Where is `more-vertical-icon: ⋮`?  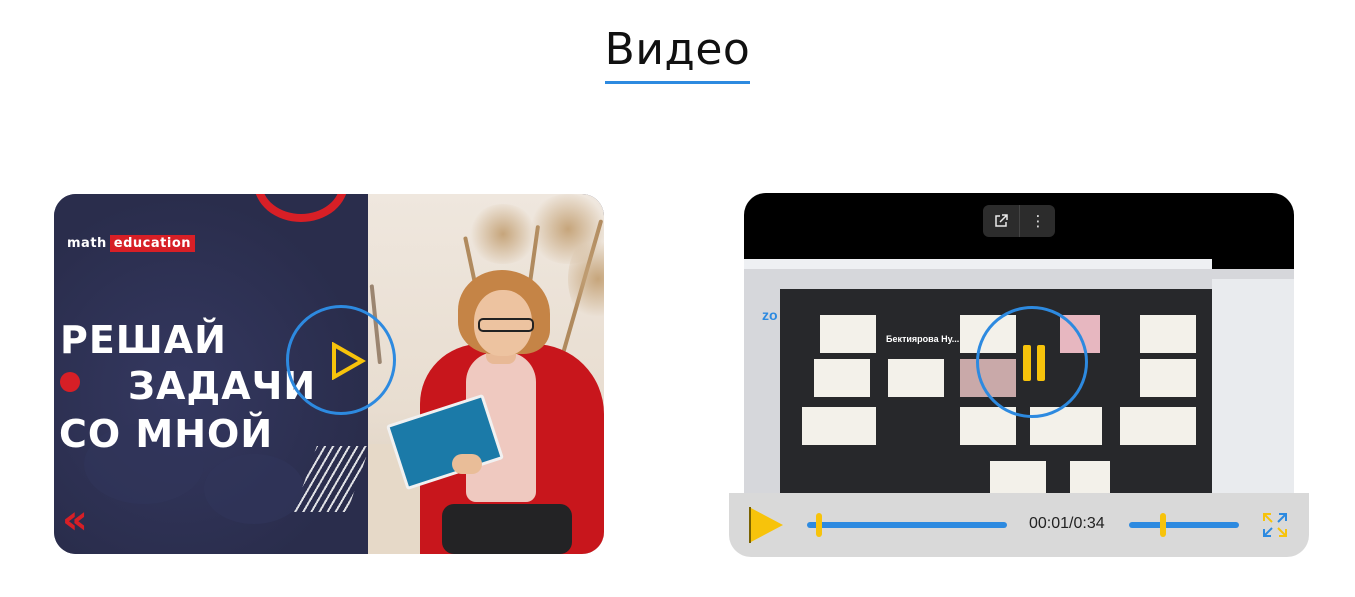 more-vertical-icon: ⋮ is located at coordinates (1038, 221).